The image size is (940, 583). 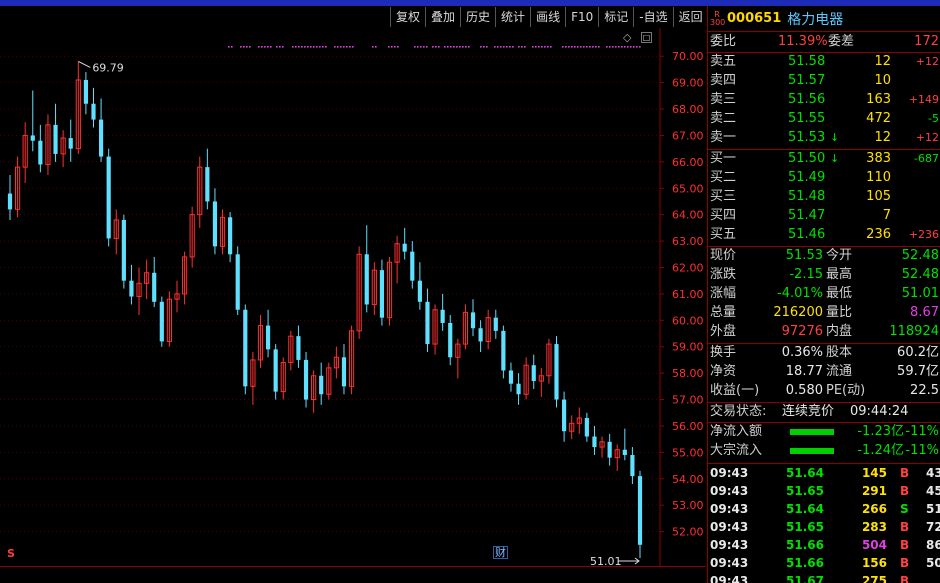 What do you see at coordinates (824, 256) in the screenshot?
I see `stat-row: 现价 51.53 今开 52.48` at bounding box center [824, 256].